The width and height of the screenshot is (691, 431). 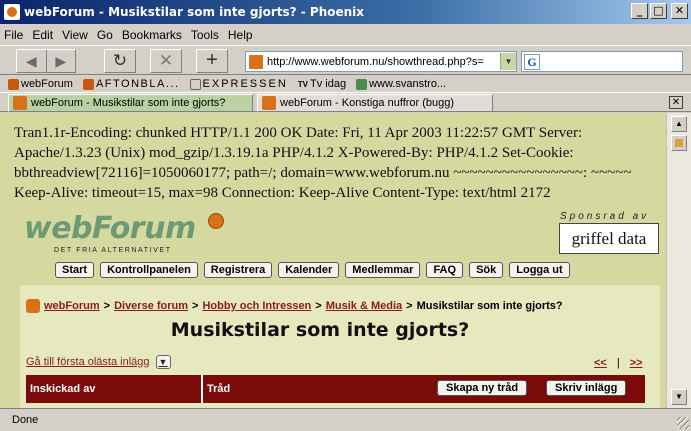 What do you see at coordinates (309, 270) in the screenshot?
I see `calendar-button: Kalender` at bounding box center [309, 270].